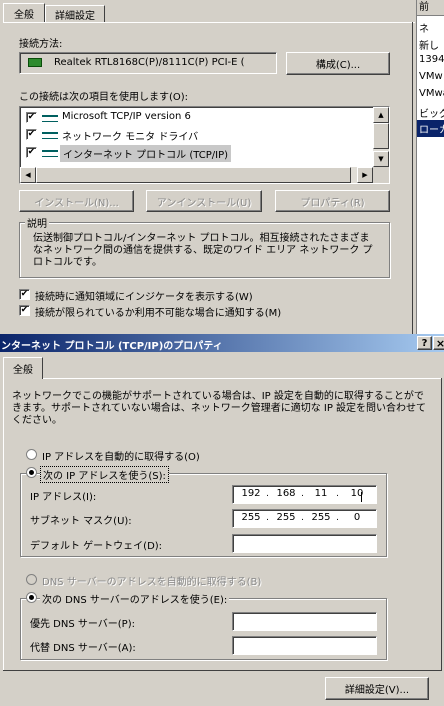 This screenshot has width=444, height=706. What do you see at coordinates (431, 59) in the screenshot?
I see `side-list-item: 1394` at bounding box center [431, 59].